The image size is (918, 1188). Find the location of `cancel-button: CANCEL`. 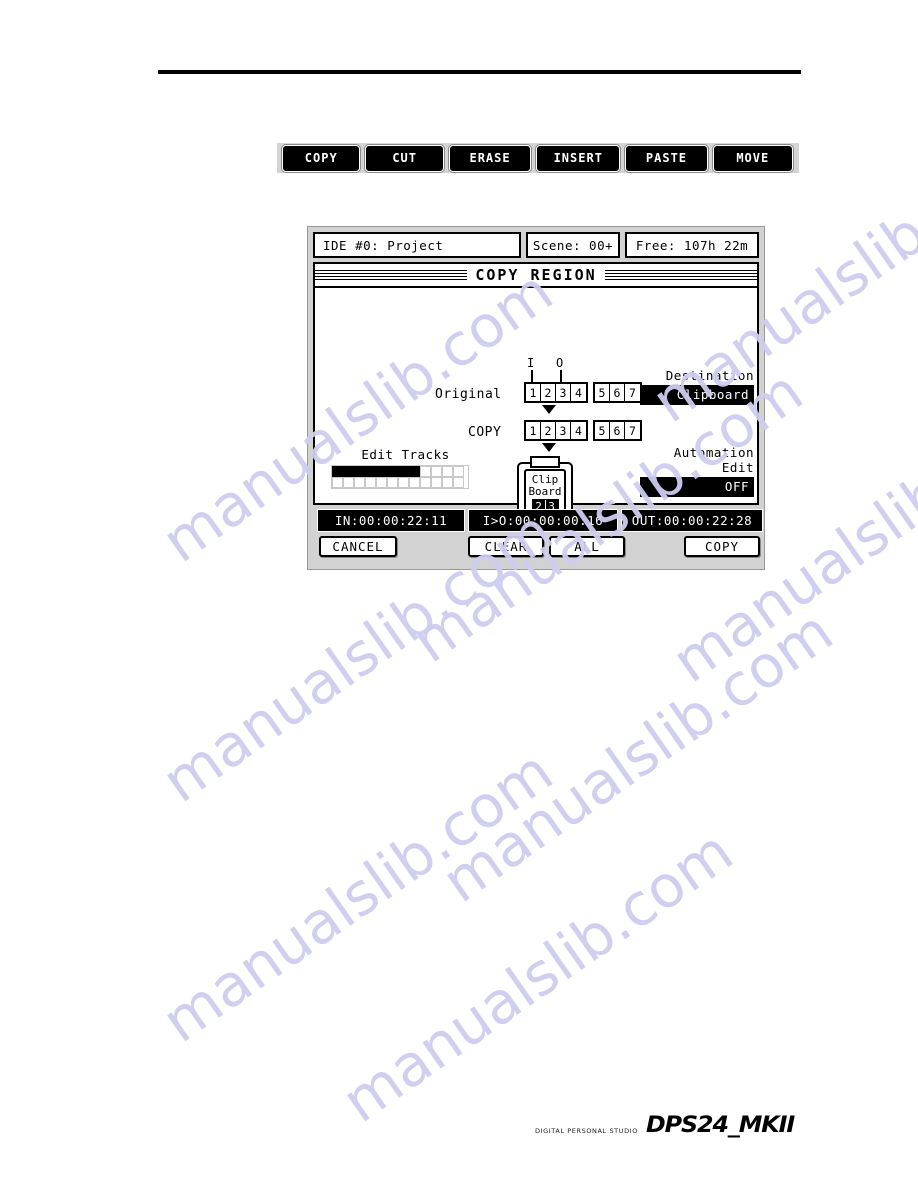

cancel-button: CANCEL is located at coordinates (358, 546).